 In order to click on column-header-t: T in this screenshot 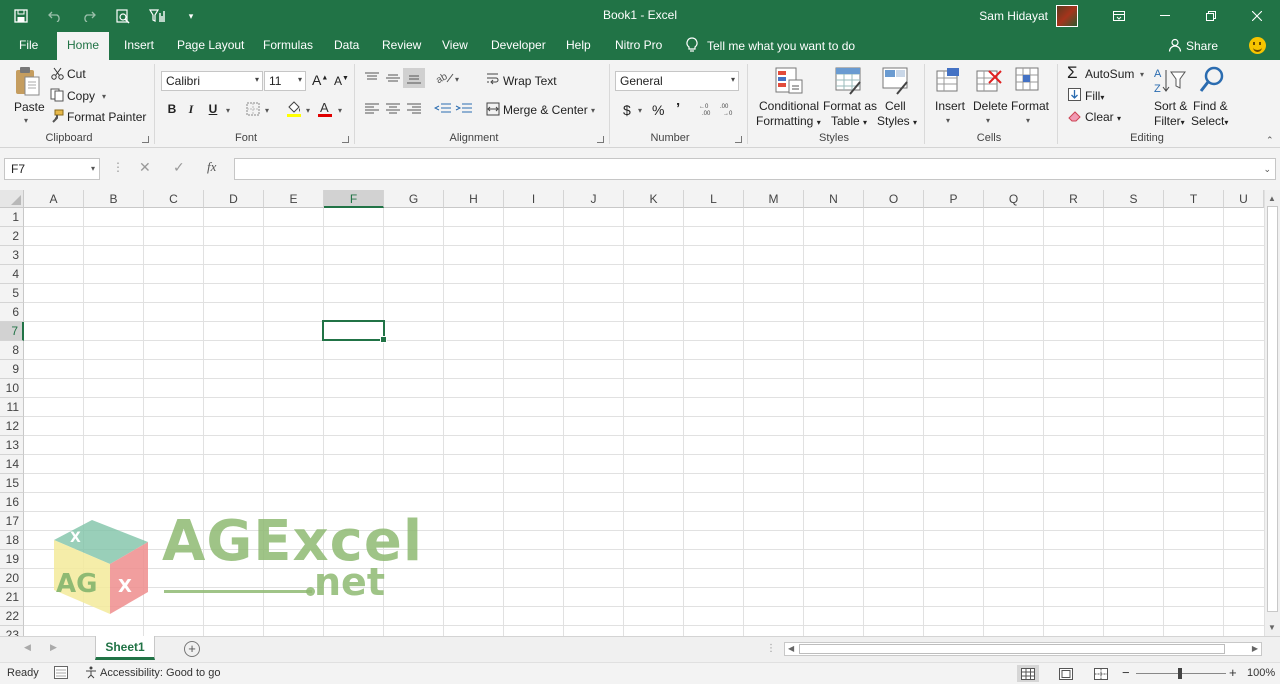, I will do `click(1194, 199)`.